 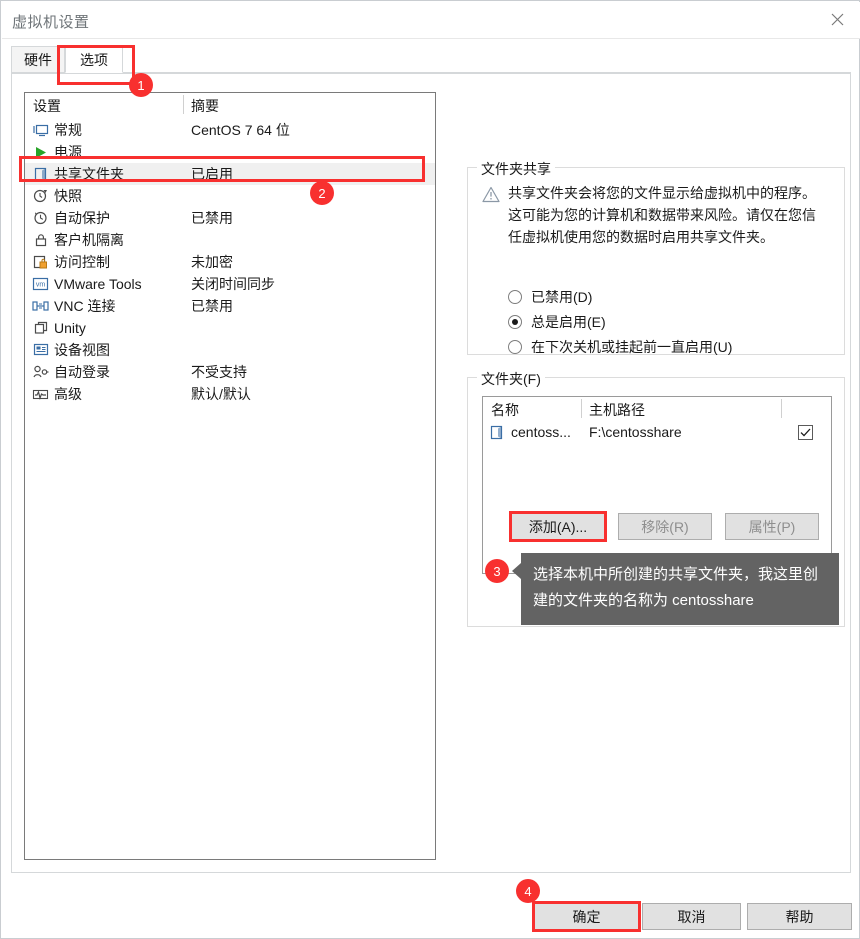 I want to click on remove-folder-button: 移除(R), so click(x=665, y=526).